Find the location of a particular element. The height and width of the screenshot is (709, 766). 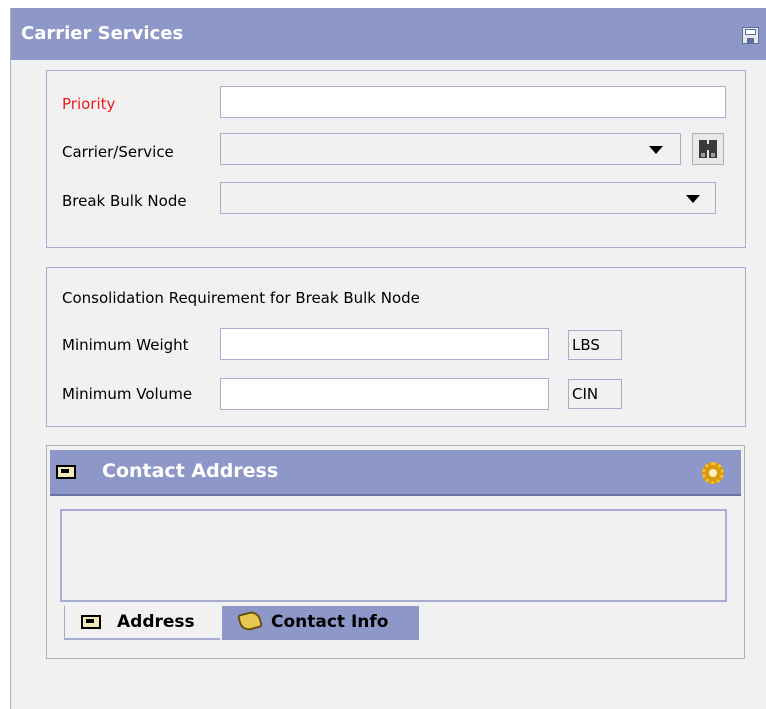

tab-address: Address is located at coordinates (142, 623).